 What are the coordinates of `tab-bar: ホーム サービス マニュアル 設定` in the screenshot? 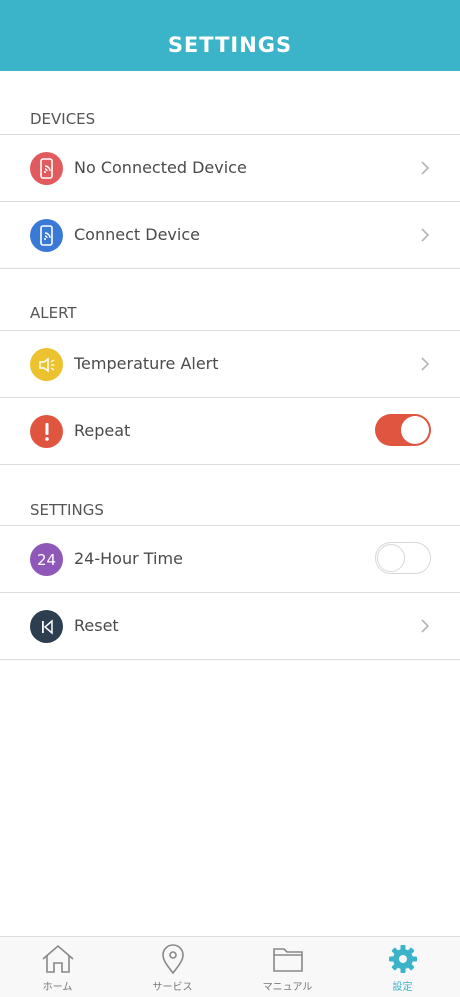 It's located at (230, 966).